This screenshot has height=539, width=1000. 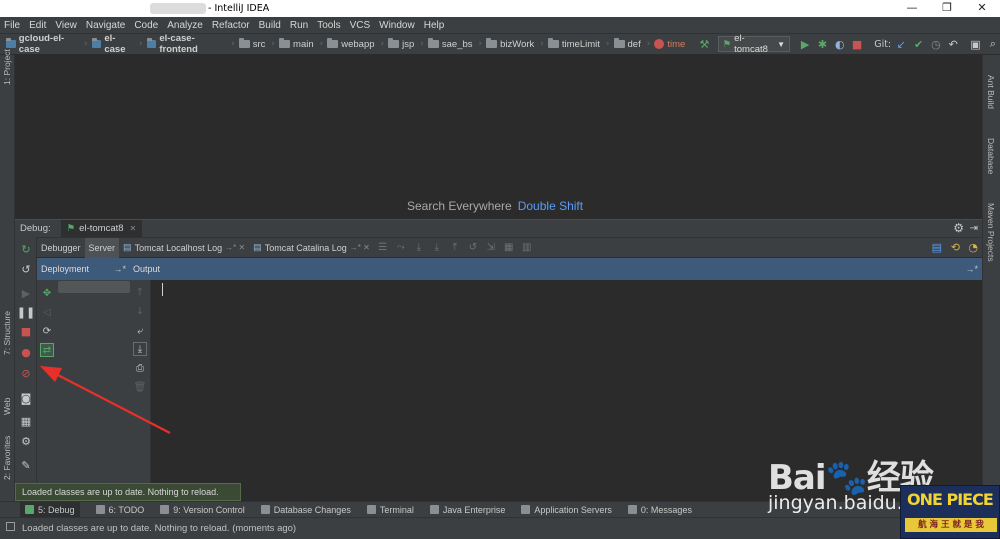 I want to click on step-over-icon: ⤳, so click(x=401, y=248).